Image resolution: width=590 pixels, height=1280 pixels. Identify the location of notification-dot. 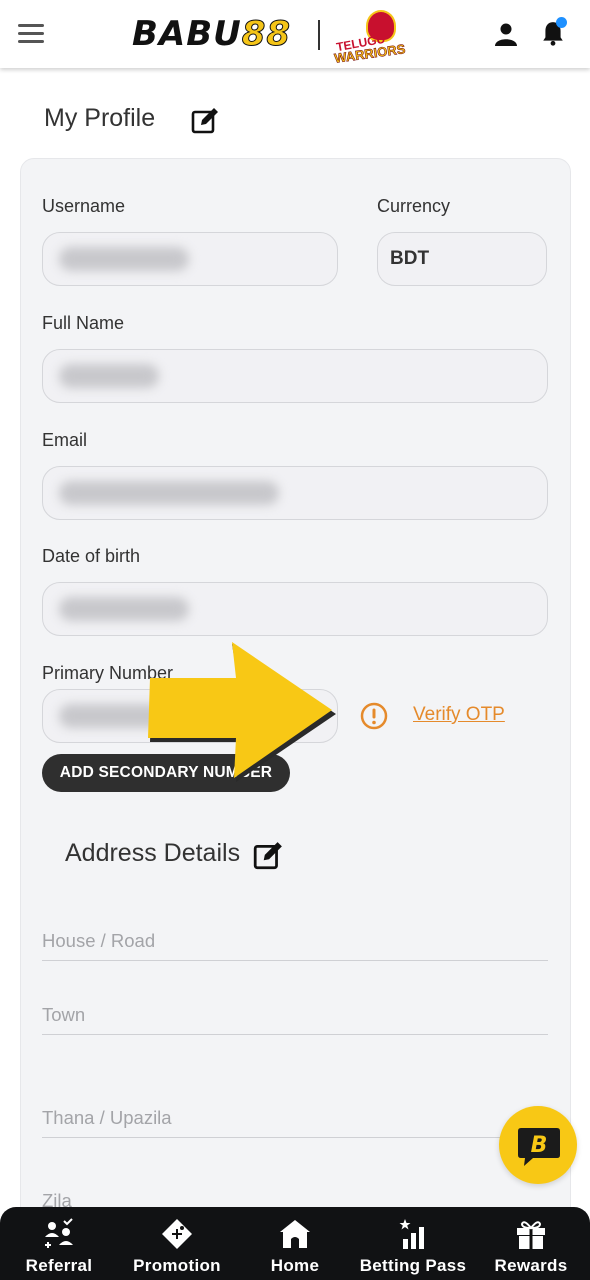
(561, 22).